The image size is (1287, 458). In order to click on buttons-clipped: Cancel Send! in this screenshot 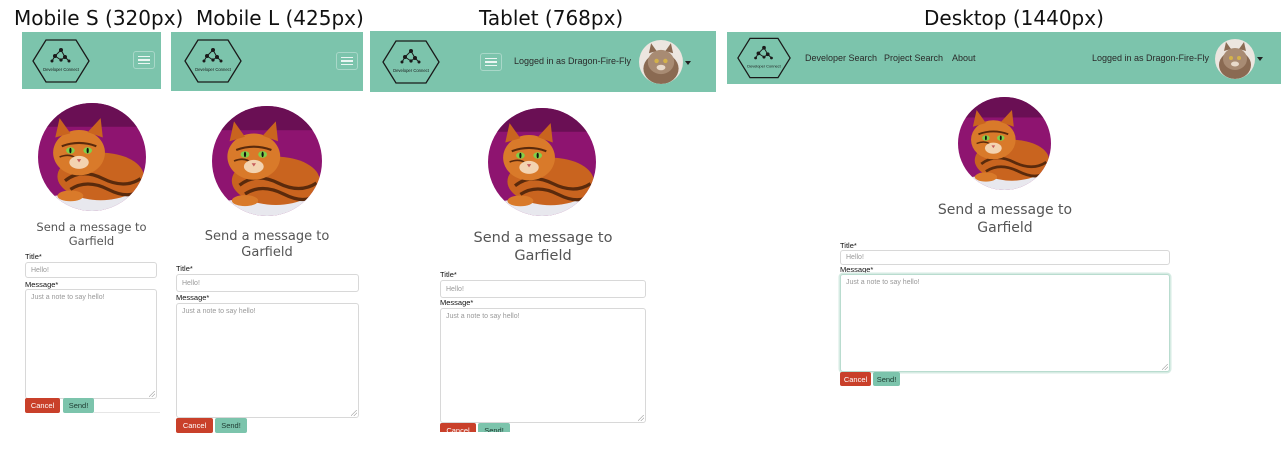, I will do `click(478, 427)`.